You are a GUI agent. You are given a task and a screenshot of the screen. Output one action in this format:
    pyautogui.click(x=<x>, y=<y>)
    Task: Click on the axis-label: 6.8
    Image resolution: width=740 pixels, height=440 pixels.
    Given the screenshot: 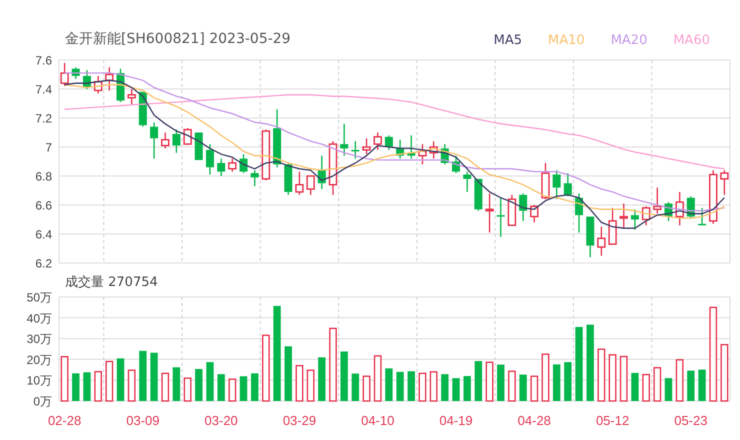 What is the action you would take?
    pyautogui.click(x=43, y=177)
    